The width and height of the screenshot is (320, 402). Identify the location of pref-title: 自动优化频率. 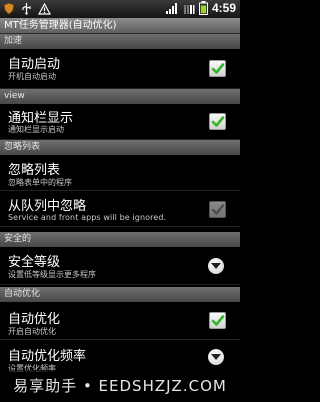
(47, 356).